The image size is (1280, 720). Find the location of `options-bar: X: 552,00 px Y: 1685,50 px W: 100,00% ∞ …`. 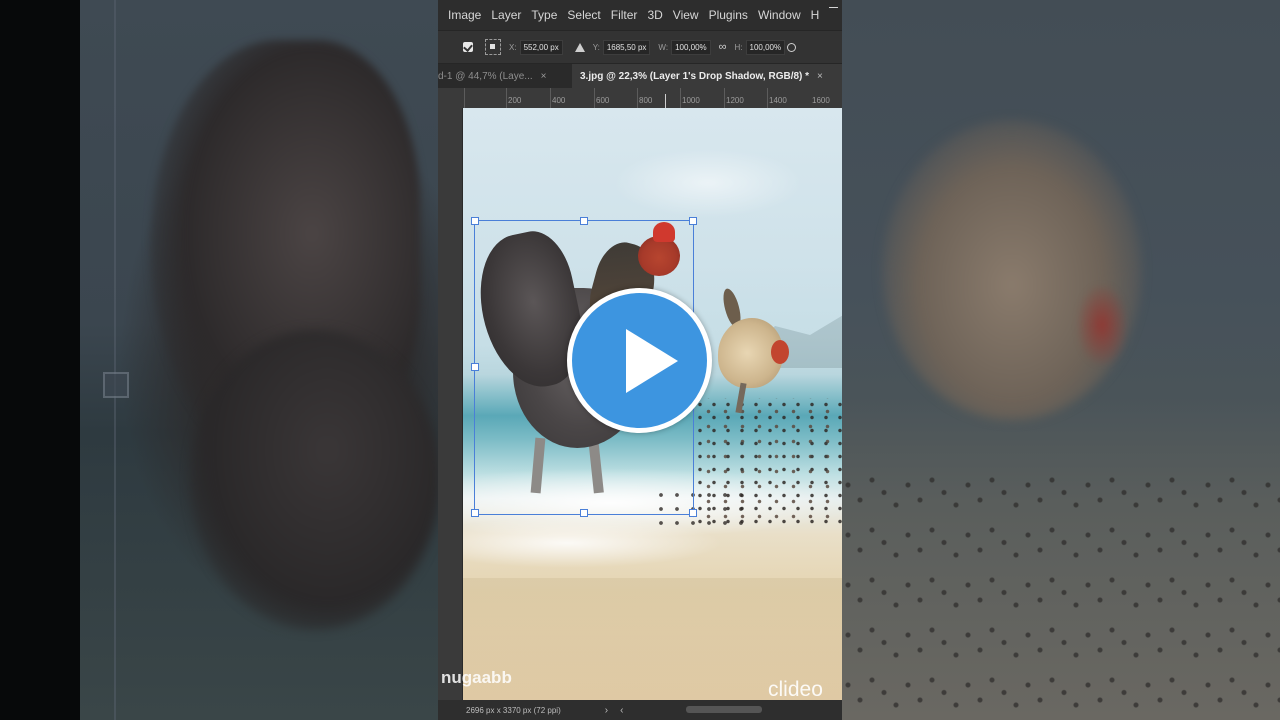

options-bar: X: 552,00 px Y: 1685,50 px W: 100,00% ∞ … is located at coordinates (640, 47).